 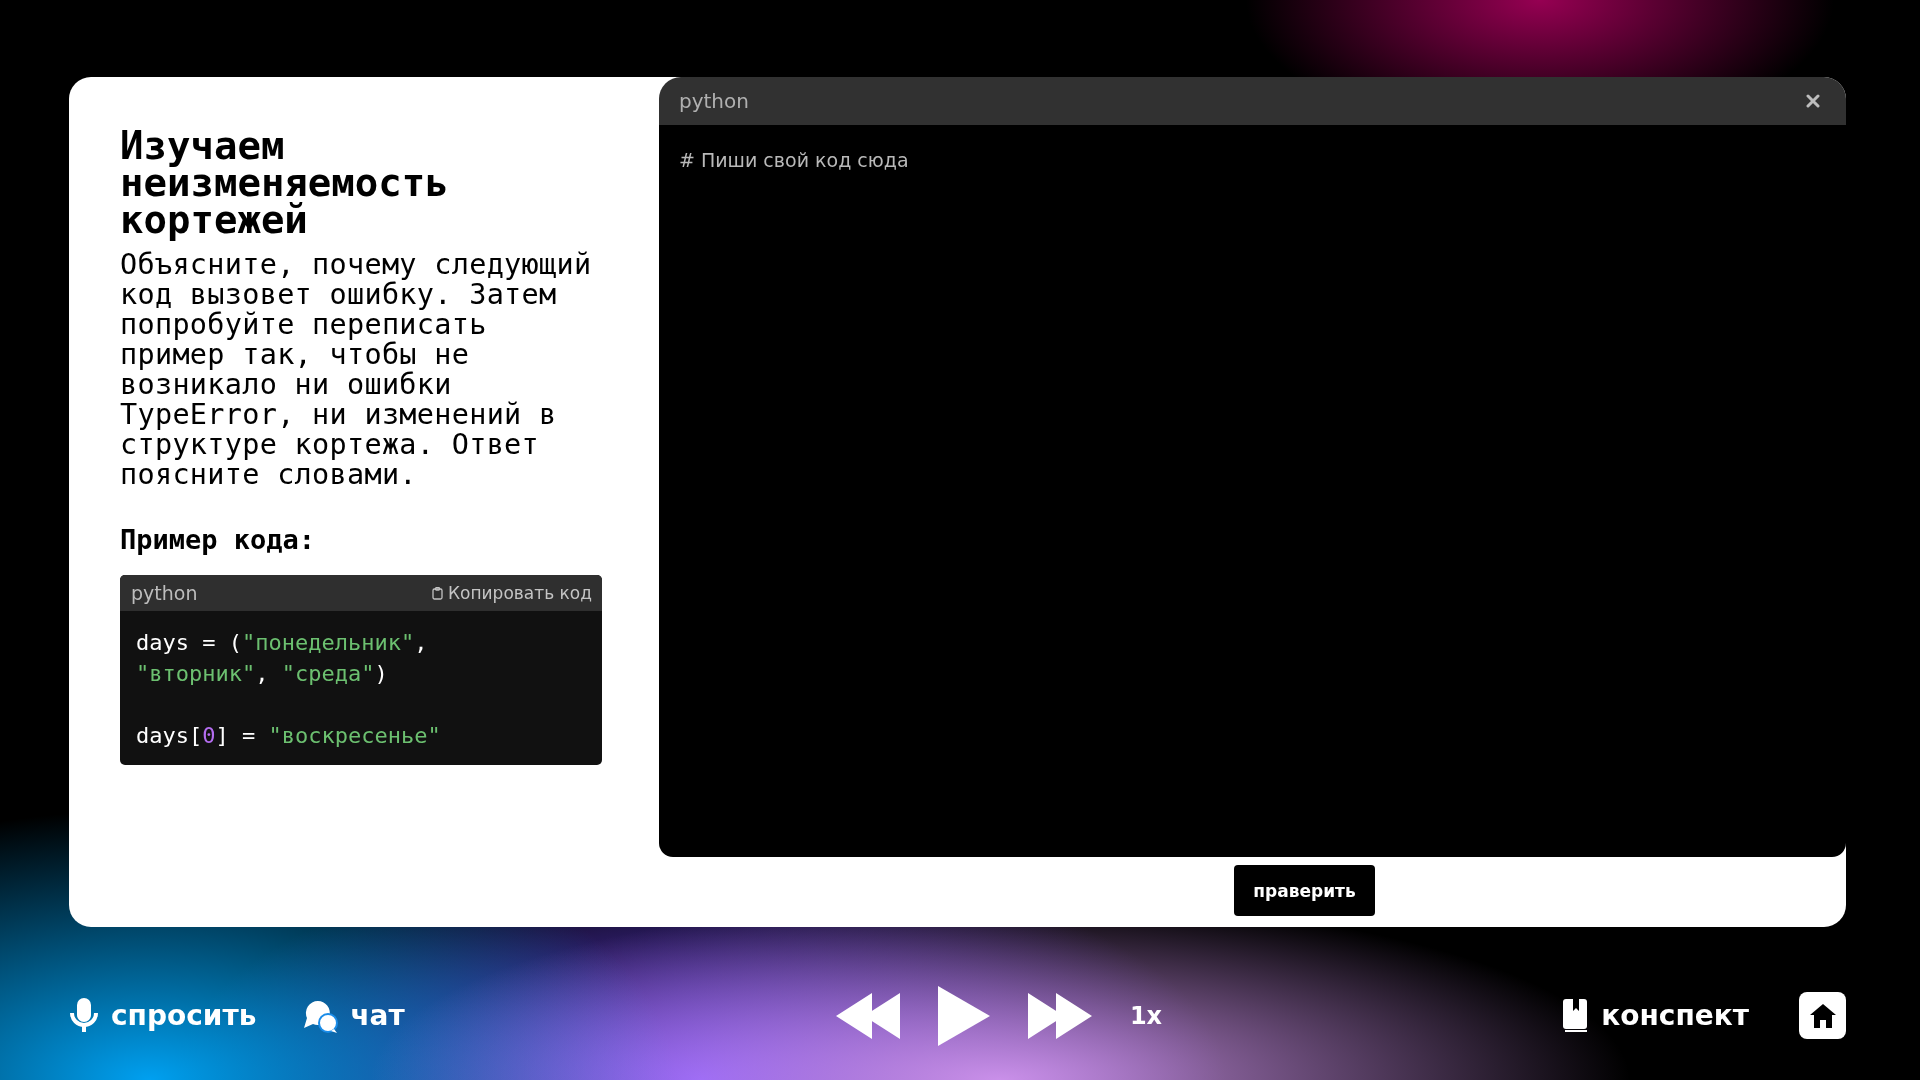 What do you see at coordinates (1146, 1015) in the screenshot?
I see `playback-speed-button: 1x` at bounding box center [1146, 1015].